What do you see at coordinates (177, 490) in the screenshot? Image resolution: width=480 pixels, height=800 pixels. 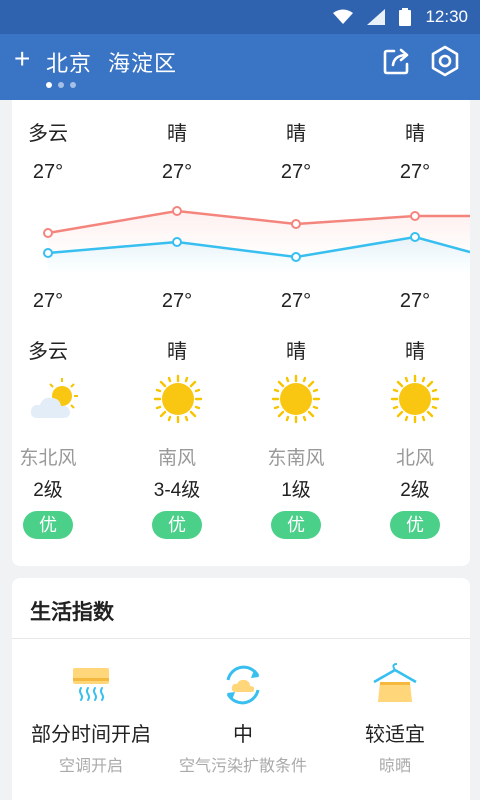 I see `wind-level: 3-4级` at bounding box center [177, 490].